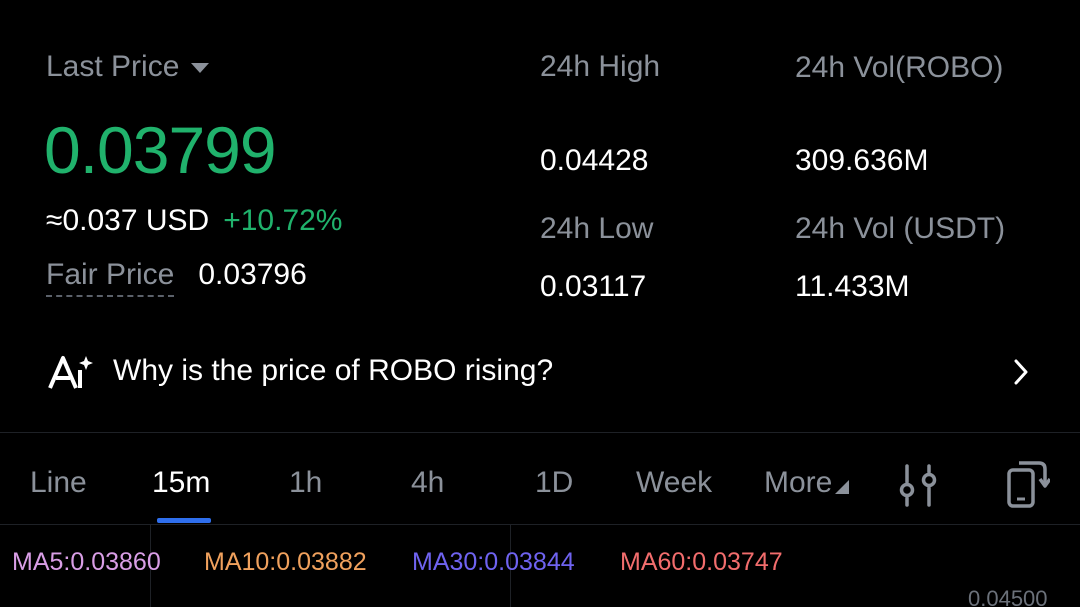 This screenshot has width=1080, height=607. I want to click on vol-base-value: 309.636M, so click(862, 160).